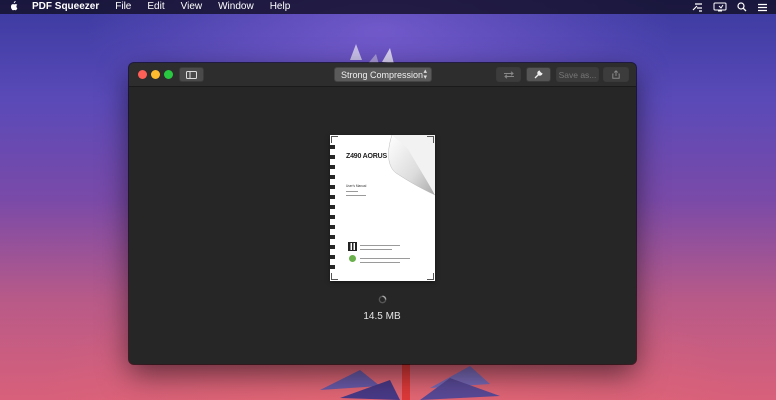  I want to click on menu-file: File, so click(123, 7).